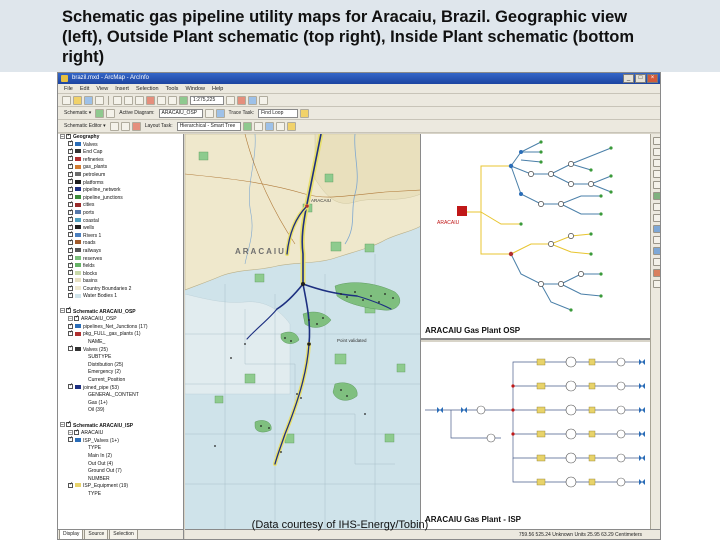  Describe the element at coordinates (111, 113) in the screenshot. I see `update-diagram-icon` at that location.